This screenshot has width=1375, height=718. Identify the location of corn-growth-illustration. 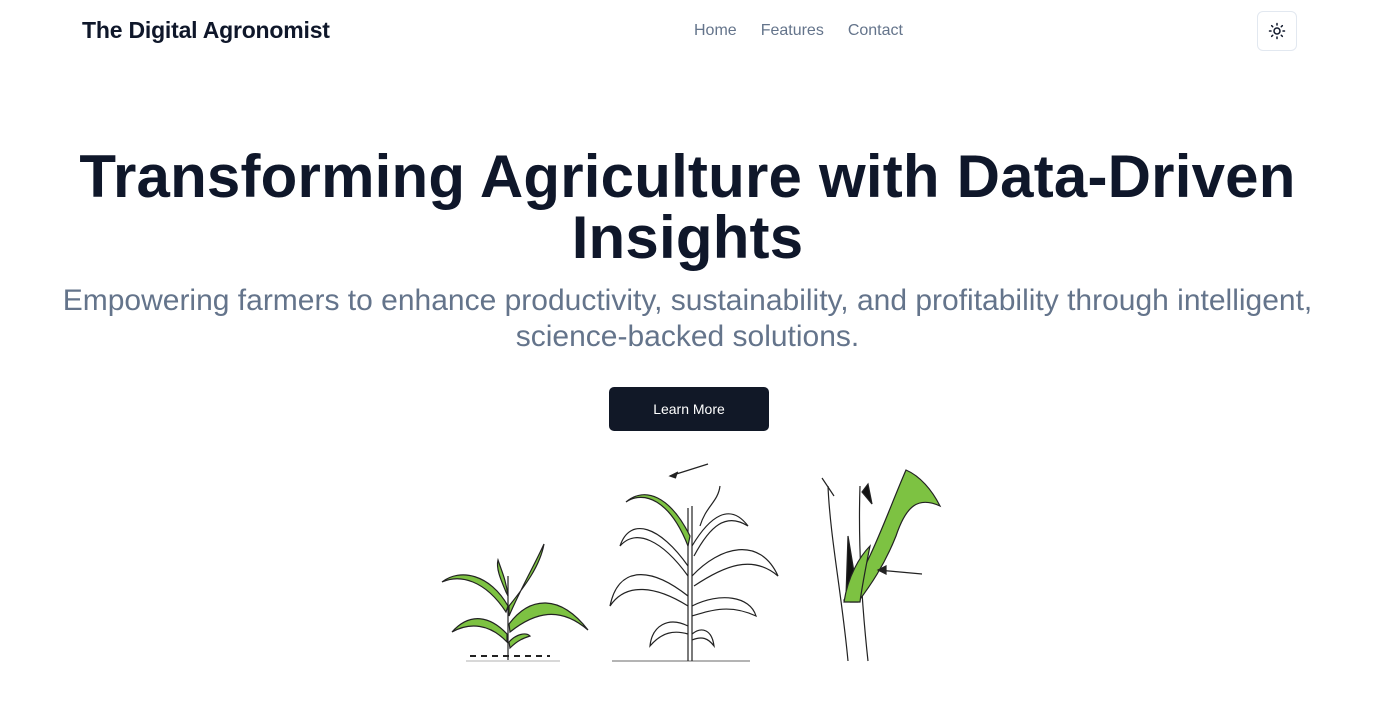
(691, 562).